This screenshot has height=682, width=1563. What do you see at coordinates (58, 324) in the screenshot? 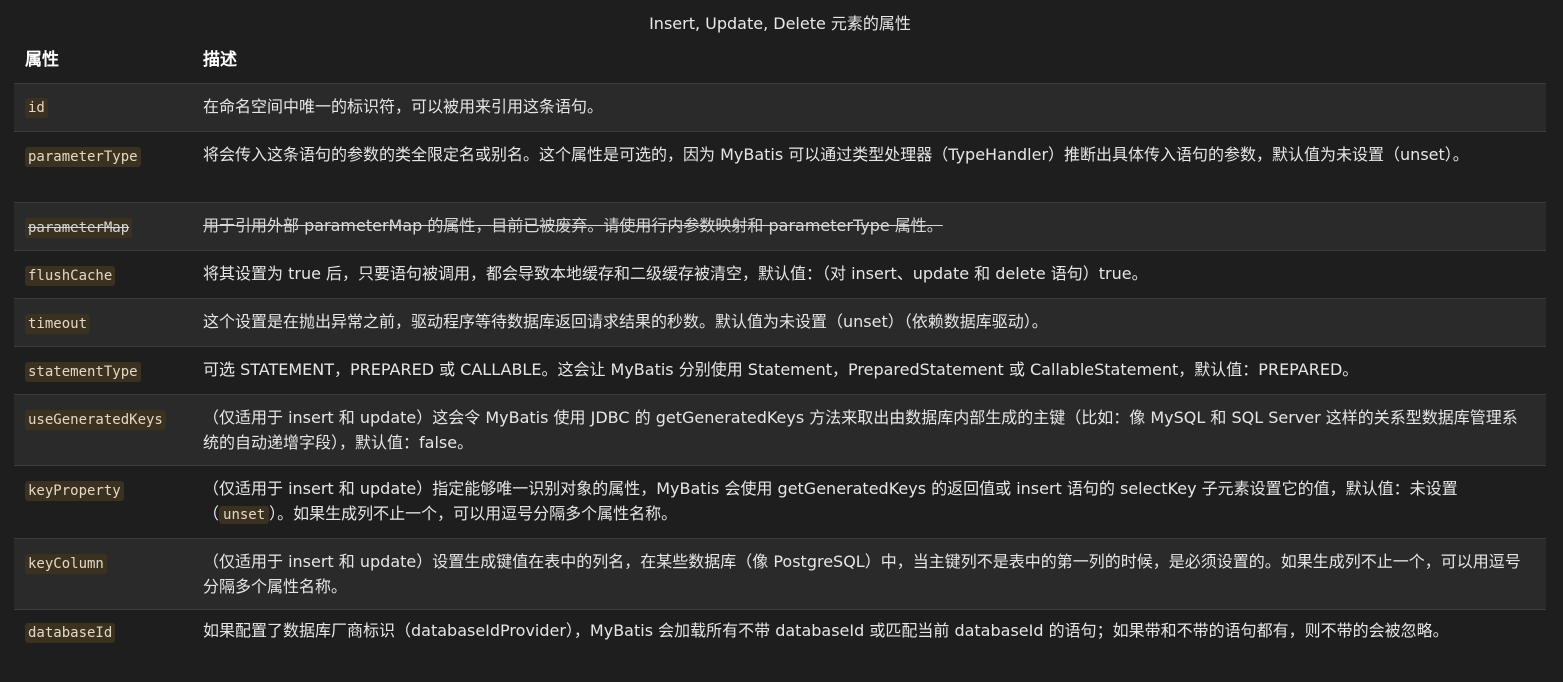
I see `attr-timeout: timeout` at bounding box center [58, 324].